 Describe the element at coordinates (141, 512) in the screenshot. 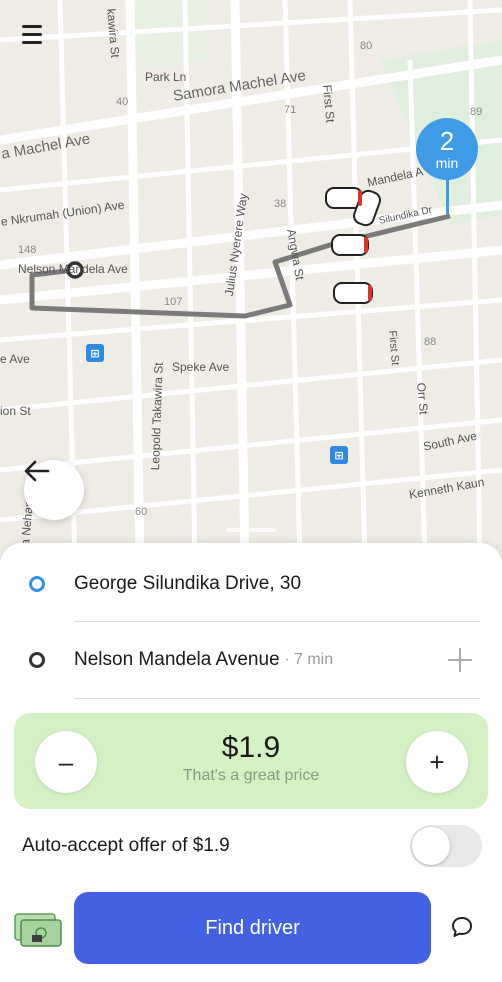

I see `map-number: 60` at that location.